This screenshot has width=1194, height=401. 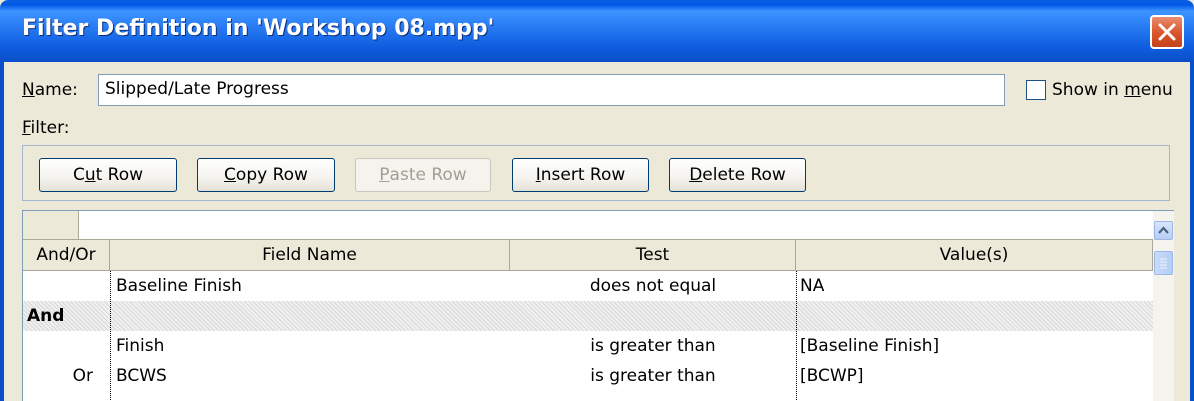 What do you see at coordinates (580, 175) in the screenshot?
I see `insert-row-button: Insert Row` at bounding box center [580, 175].